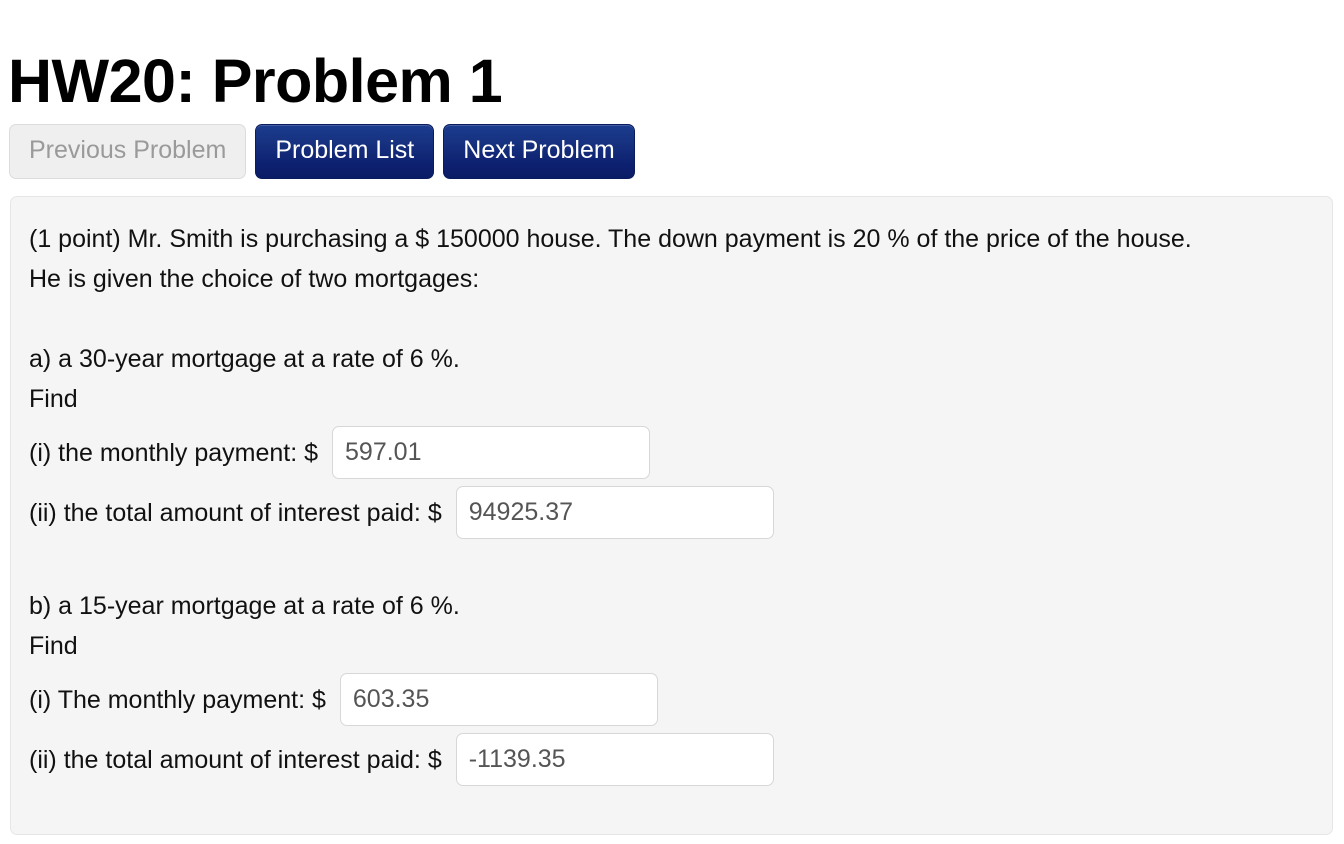 Image resolution: width=1344 pixels, height=844 pixels. I want to click on part-b-answer-row-i: (i) The monthly payment: $, so click(668, 699).